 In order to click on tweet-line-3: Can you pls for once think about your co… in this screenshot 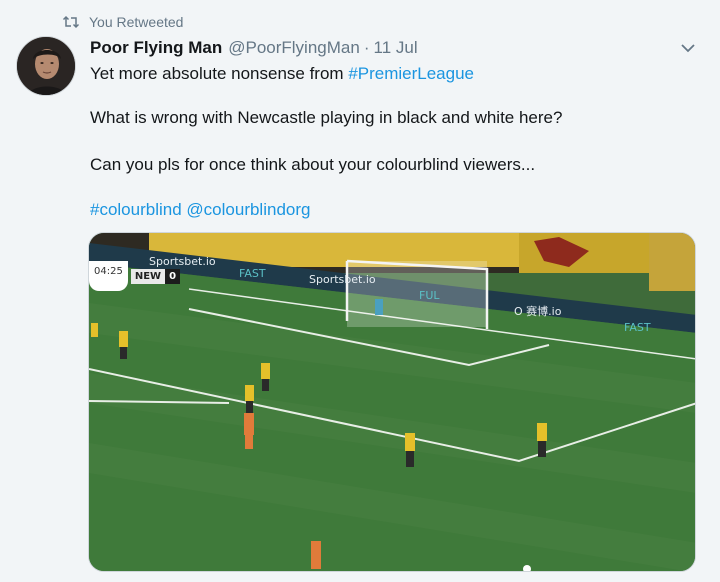, I will do `click(313, 164)`.